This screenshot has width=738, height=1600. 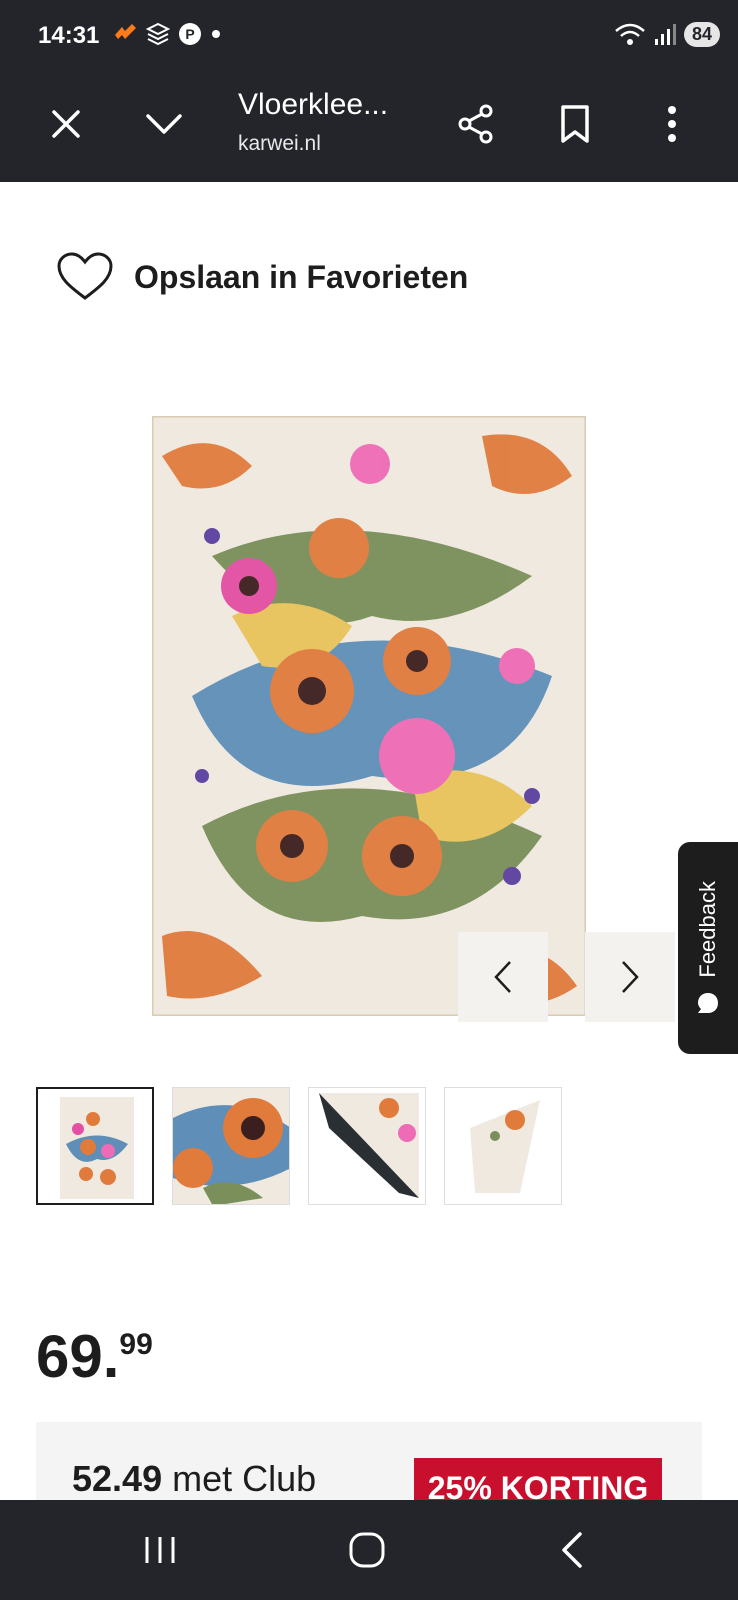 I want to click on heart-icon, so click(x=85, y=276).